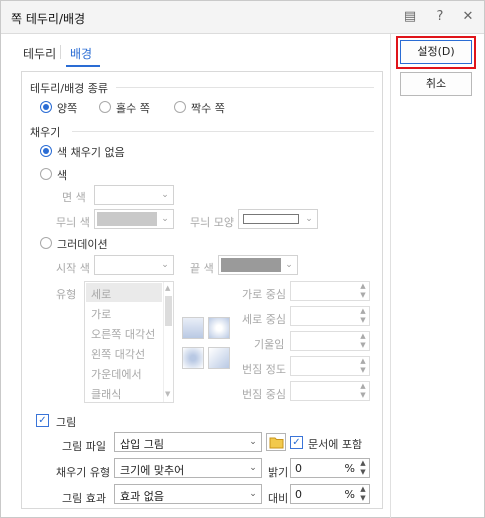 The image size is (485, 518). Describe the element at coordinates (101, 294) in the screenshot. I see `list-item: 세로` at that location.